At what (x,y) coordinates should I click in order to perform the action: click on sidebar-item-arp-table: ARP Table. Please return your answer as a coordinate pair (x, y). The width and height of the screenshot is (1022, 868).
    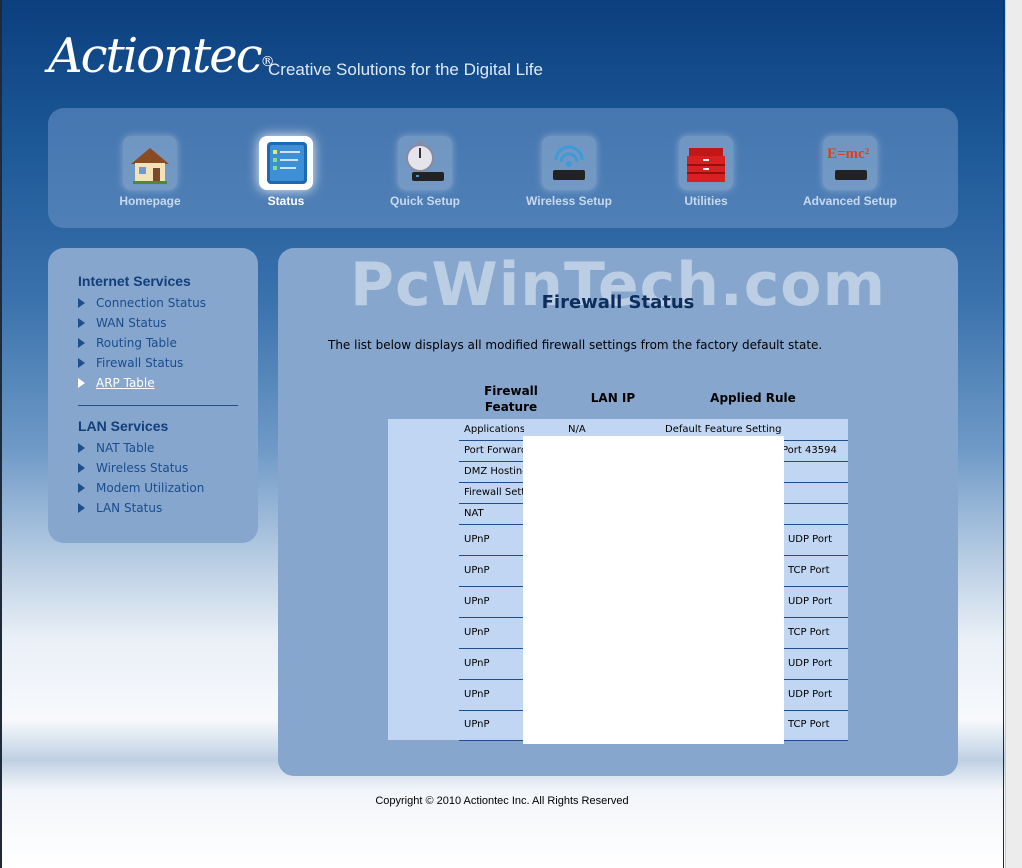
    Looking at the image, I should click on (116, 384).